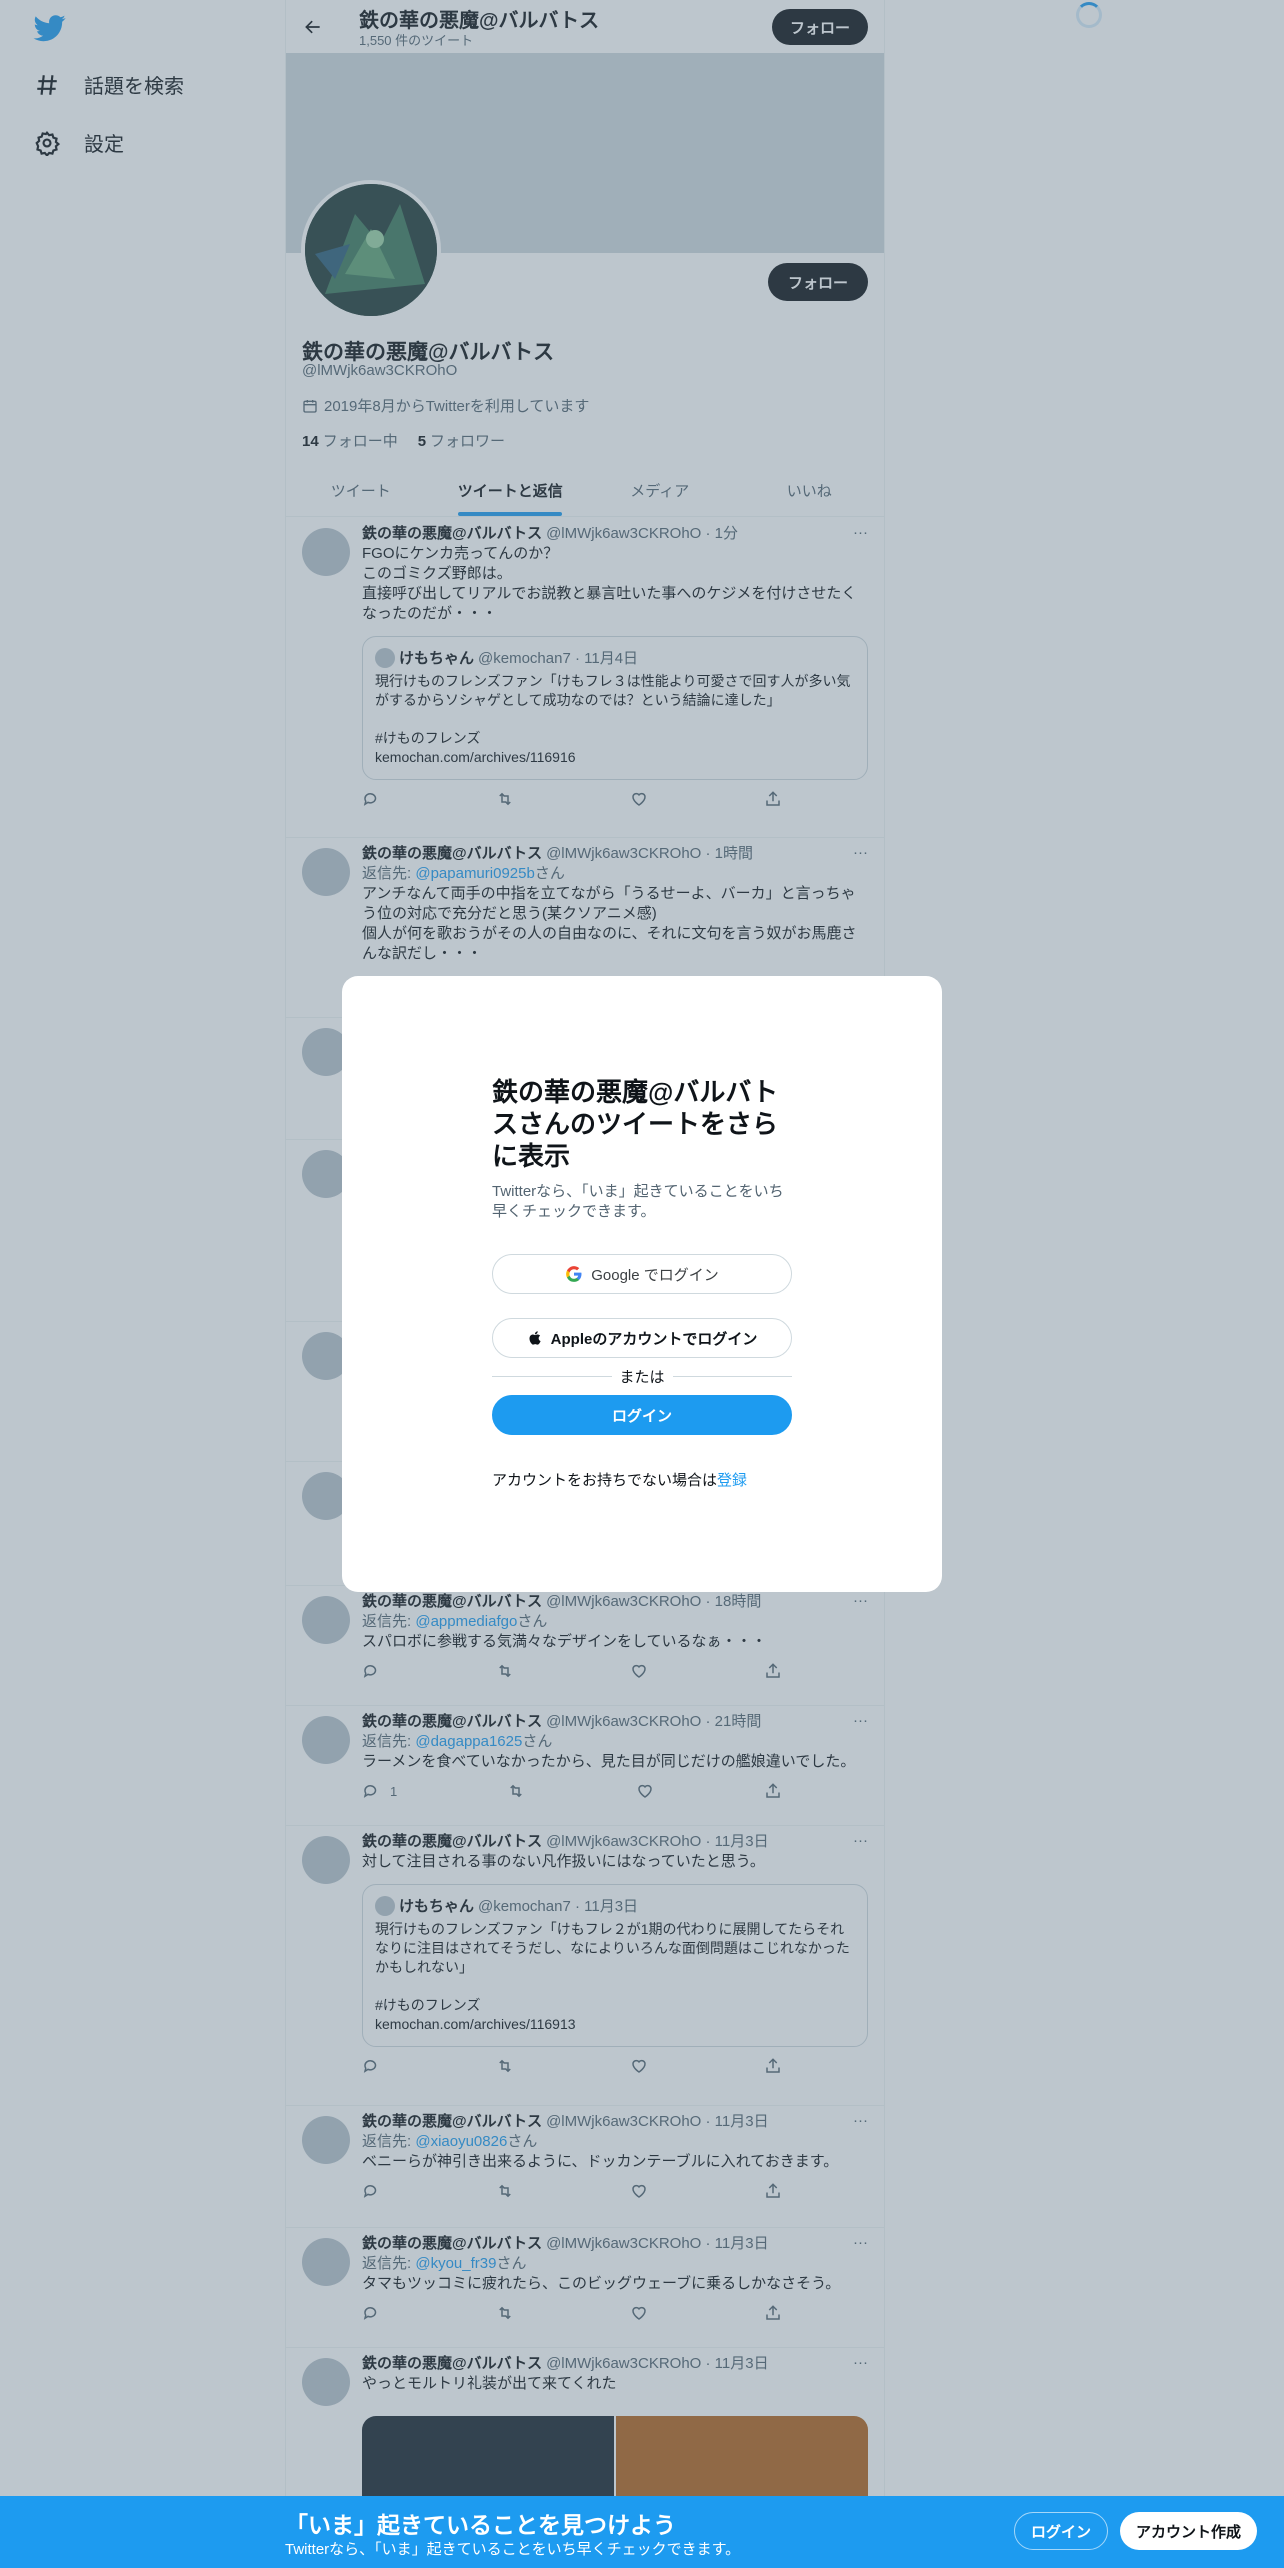  Describe the element at coordinates (635, 1124) in the screenshot. I see `modal-title: 鉄の華の悪魔@バルバトスさんのツイートをさらに表示` at that location.